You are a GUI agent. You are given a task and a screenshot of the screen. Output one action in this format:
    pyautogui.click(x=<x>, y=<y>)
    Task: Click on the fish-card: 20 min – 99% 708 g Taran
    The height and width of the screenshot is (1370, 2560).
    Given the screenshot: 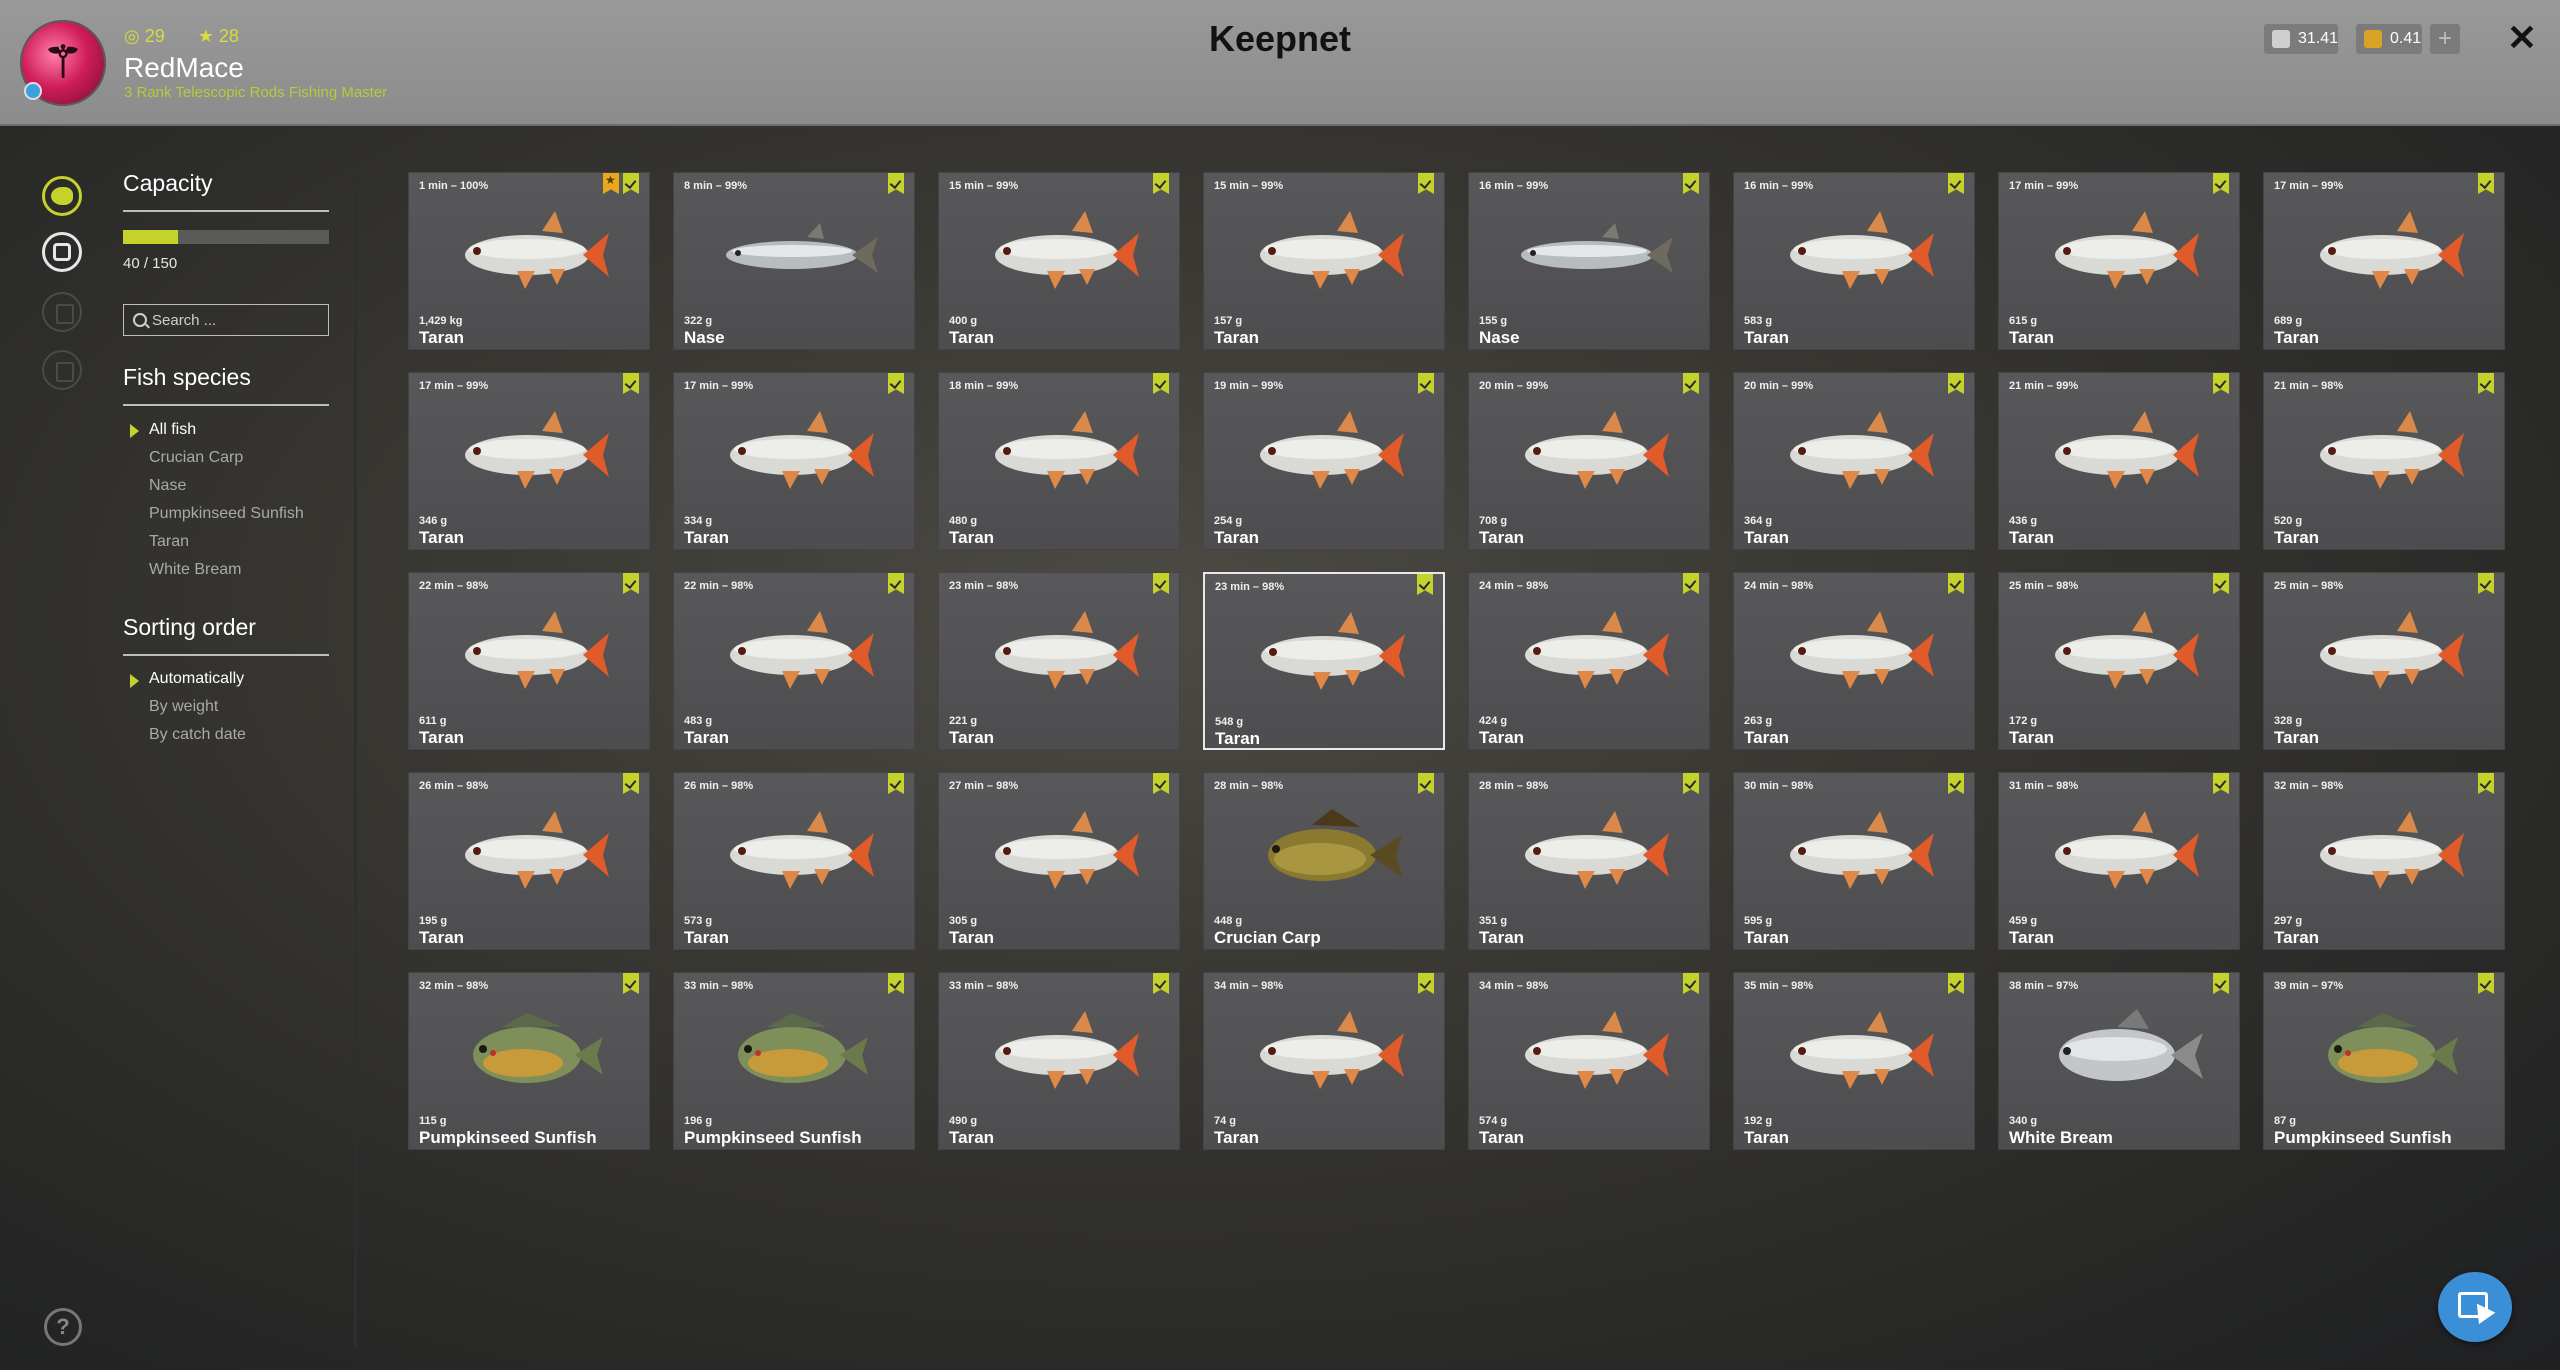 What is the action you would take?
    pyautogui.click(x=1589, y=461)
    